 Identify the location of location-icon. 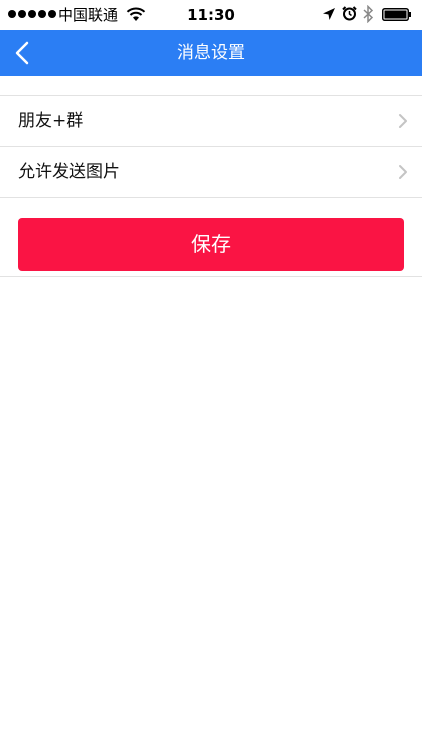
(329, 14).